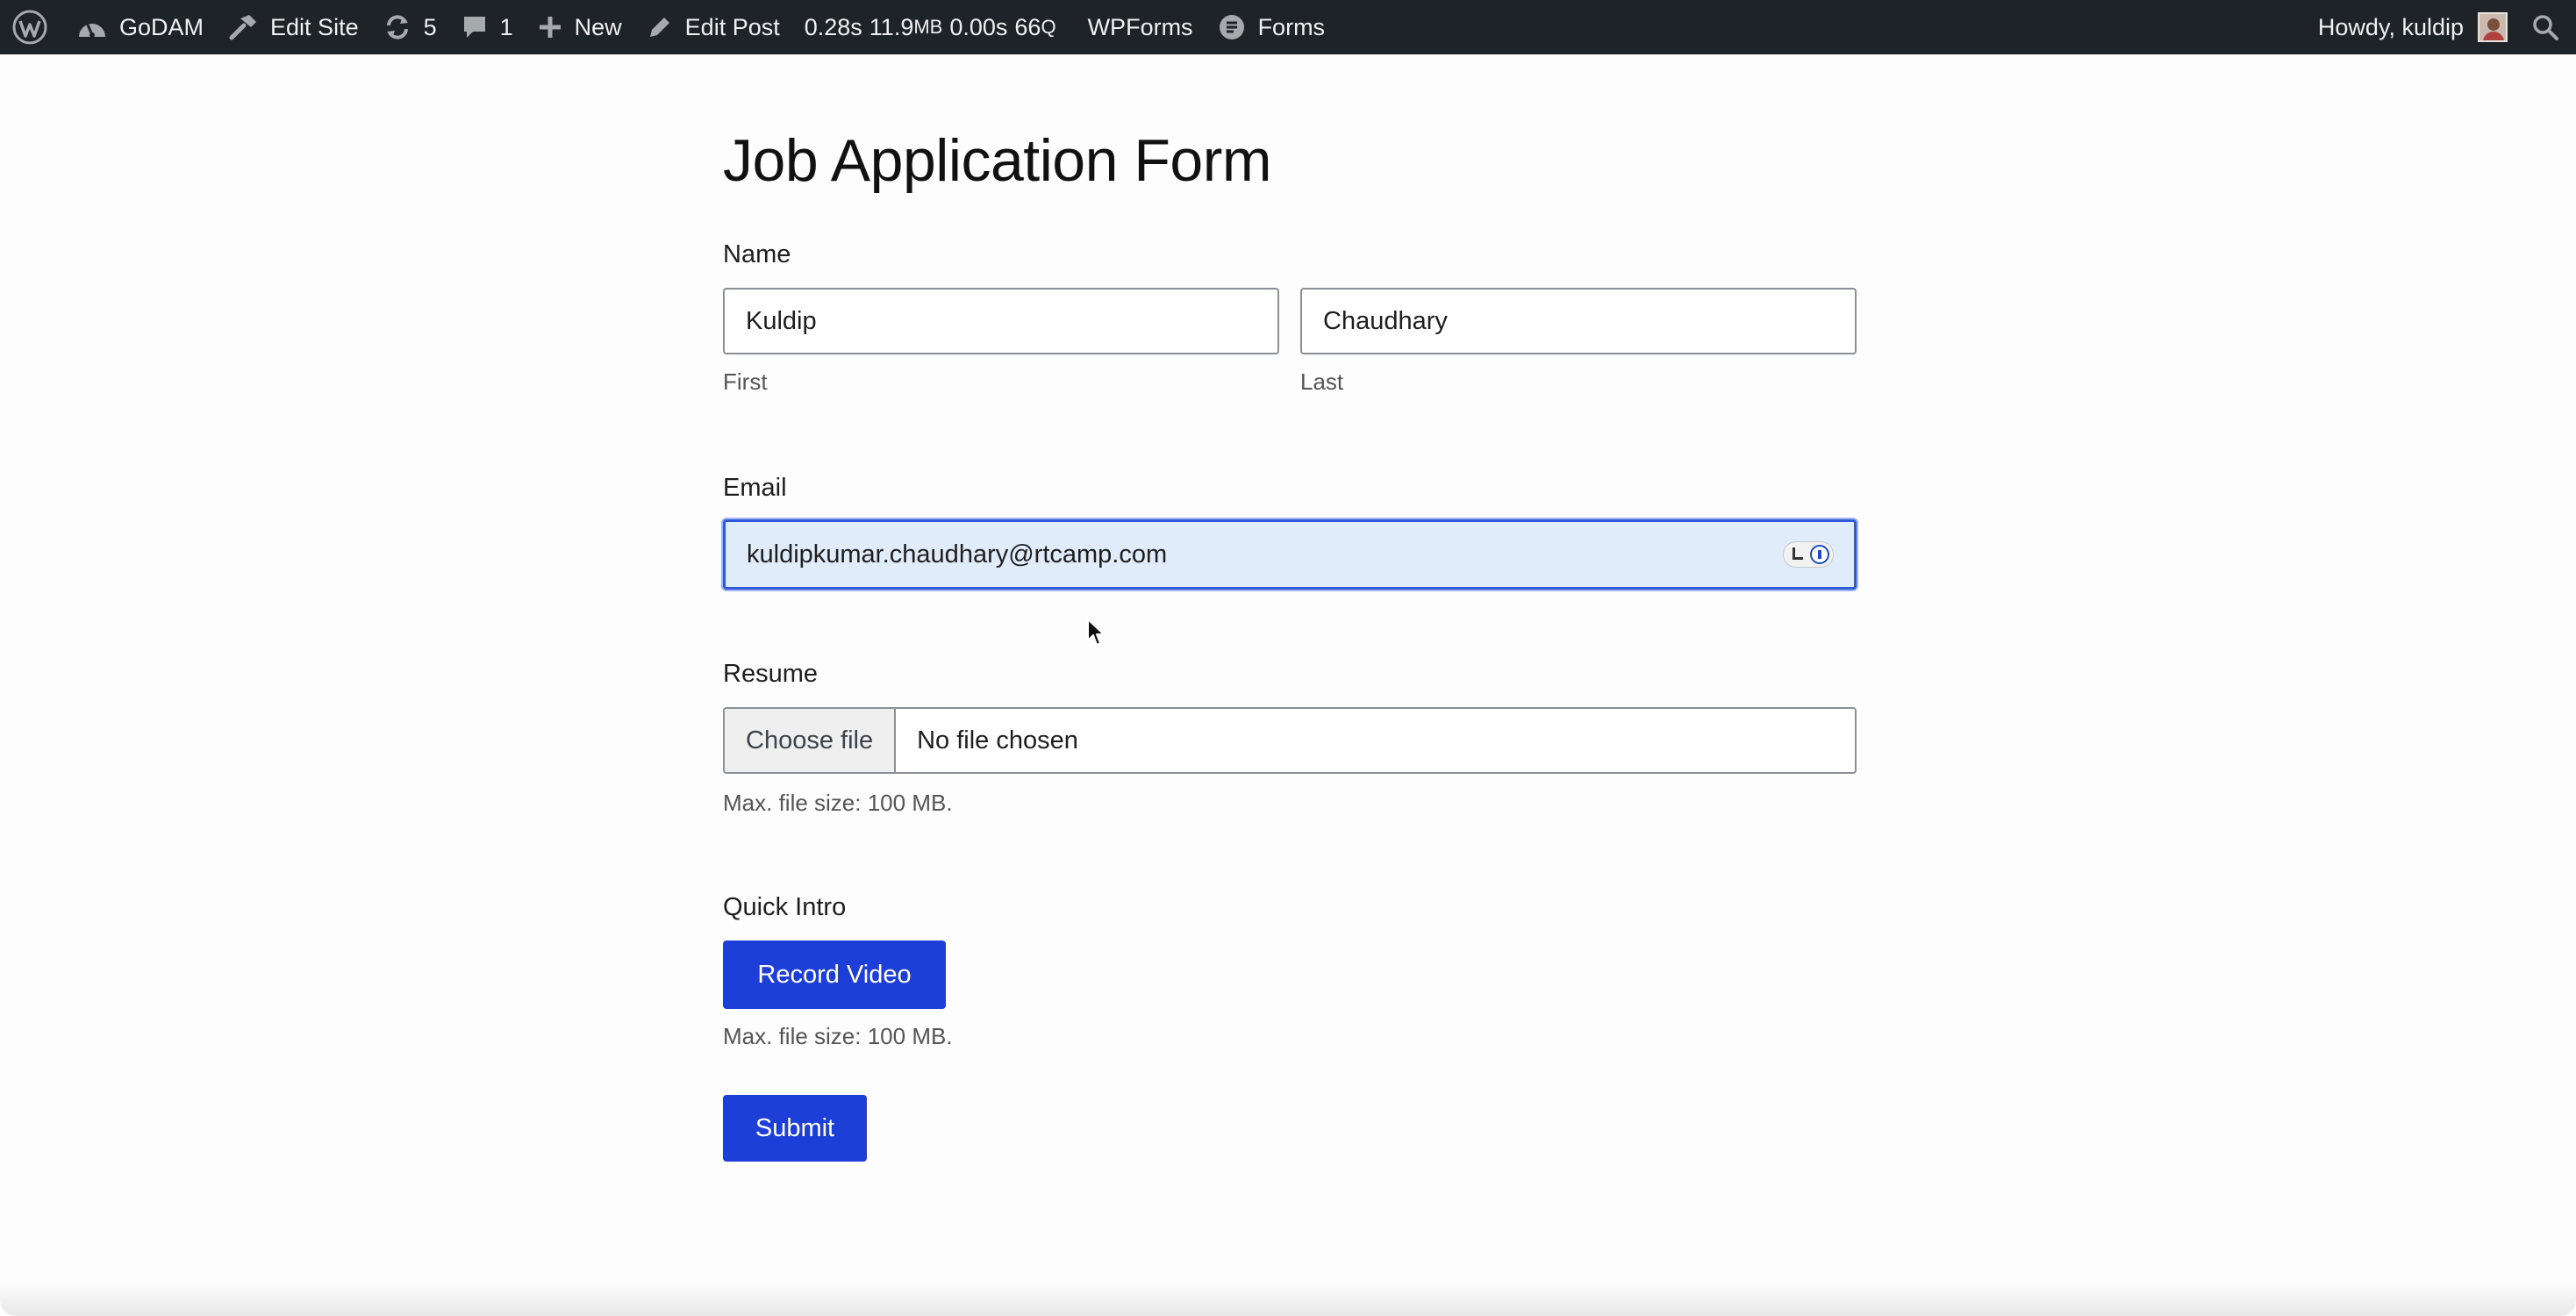 This screenshot has width=2576, height=1316. I want to click on resume-label: Resume, so click(770, 674).